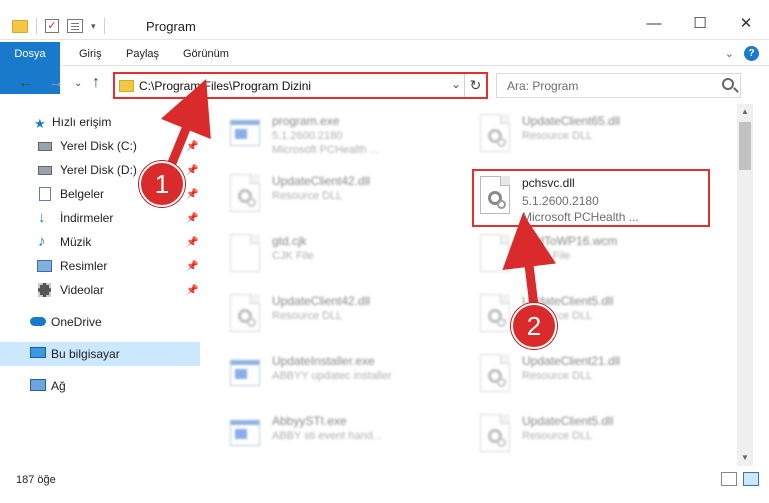 The width and height of the screenshot is (769, 503). I want to click on sidebar-item-disk-c: Yerel Disk (C:) 📌, so click(100, 146).